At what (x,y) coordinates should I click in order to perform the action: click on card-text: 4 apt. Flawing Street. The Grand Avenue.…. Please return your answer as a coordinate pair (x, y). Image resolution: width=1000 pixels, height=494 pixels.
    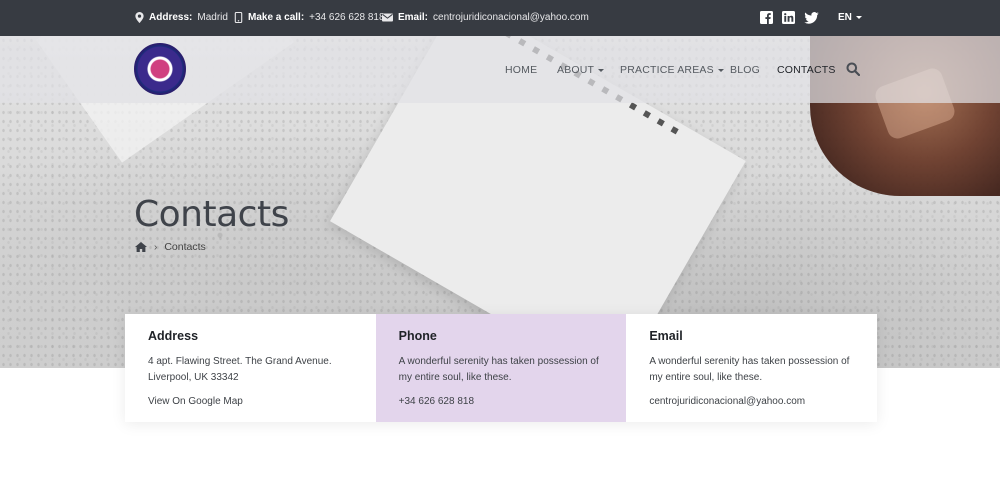
    Looking at the image, I should click on (240, 369).